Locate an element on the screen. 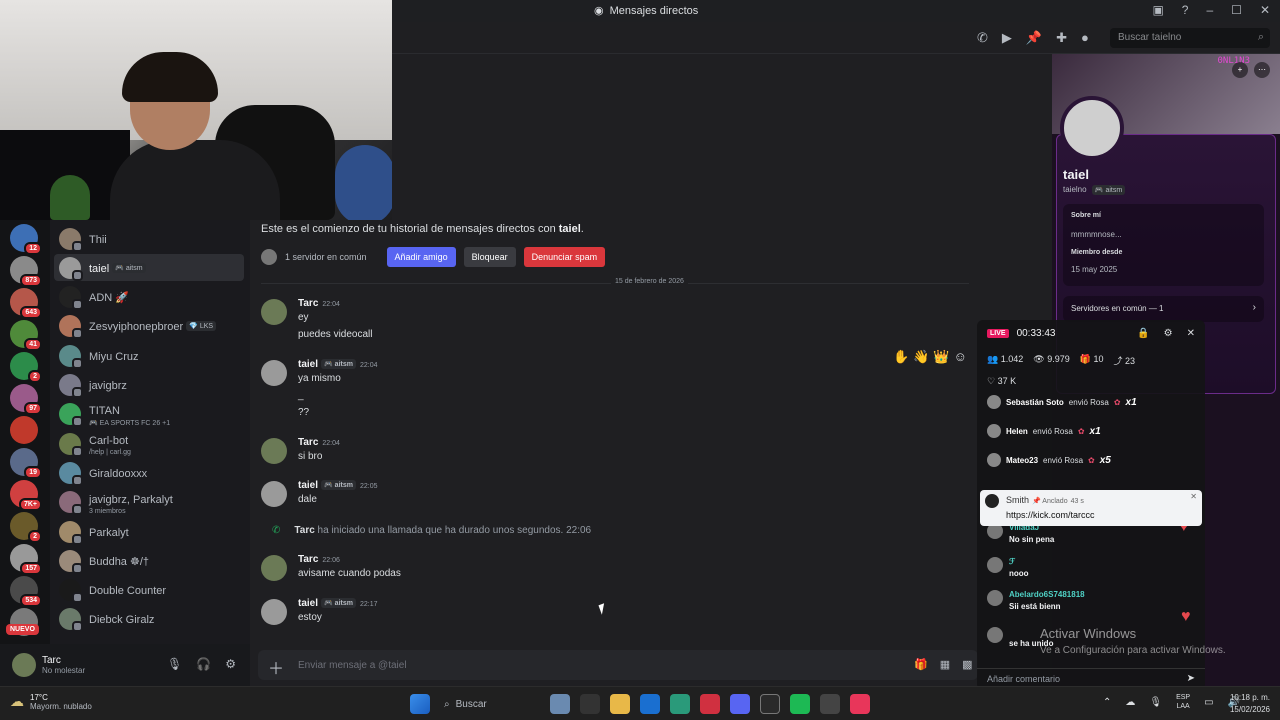 This screenshot has width=1280, height=720. system-tray: ⌃ ☁ 🎙 ESP LAA ▭ 🔊 is located at coordinates (1171, 702).